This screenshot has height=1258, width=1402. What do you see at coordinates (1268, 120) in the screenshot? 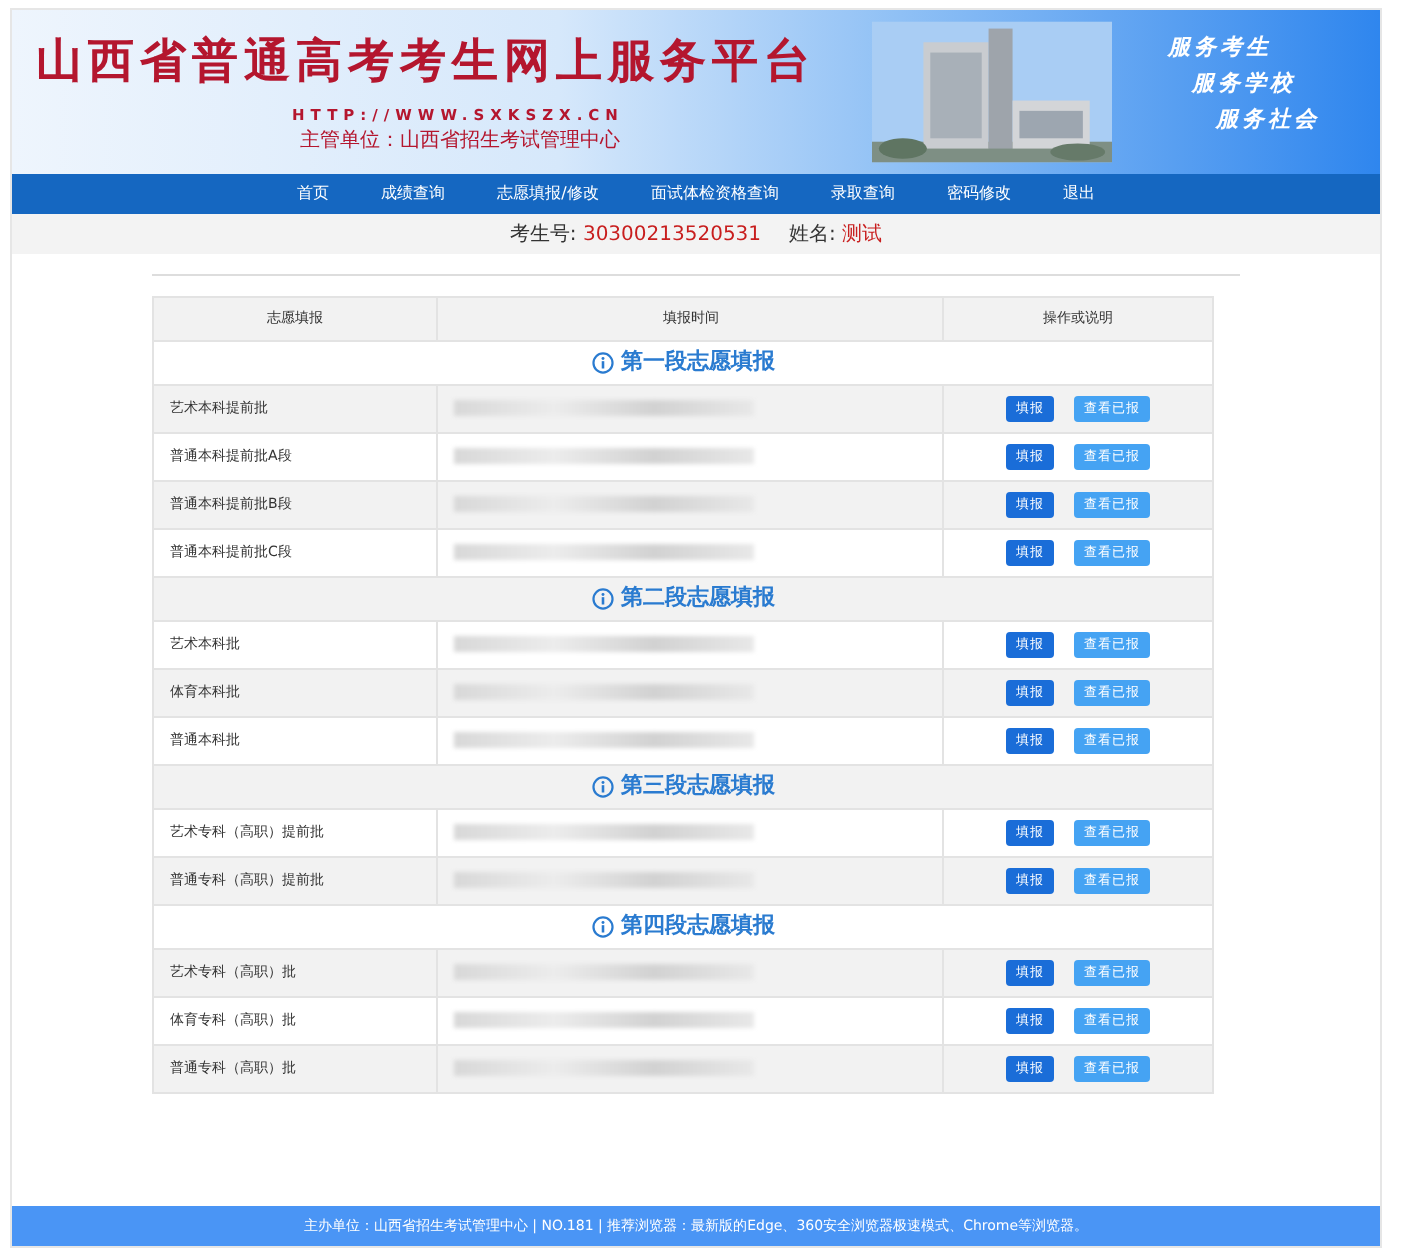
I see `slogan-text: 服务社会` at bounding box center [1268, 120].